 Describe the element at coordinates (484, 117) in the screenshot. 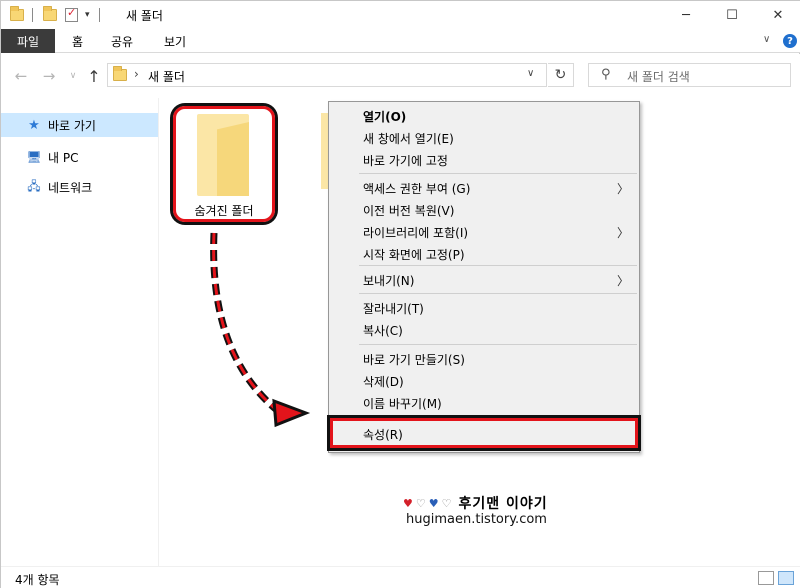

I see `menu-item-open: 열기(O)` at that location.